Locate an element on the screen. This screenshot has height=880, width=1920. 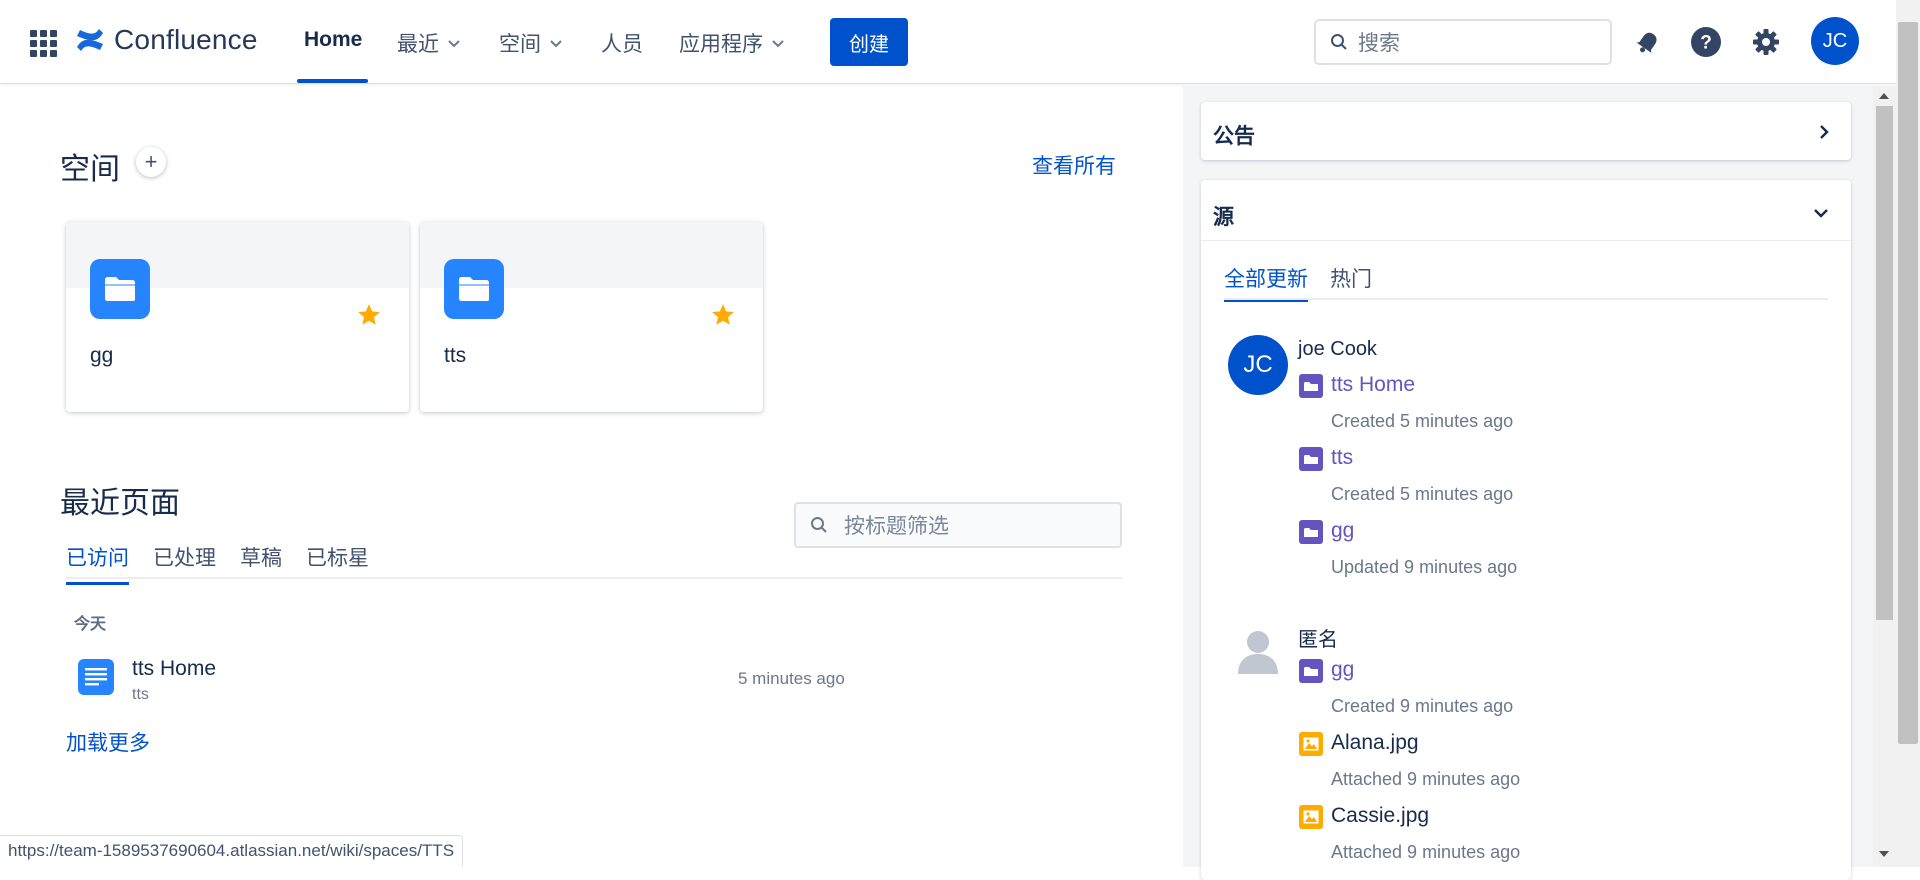
recent-page-title: tts Home is located at coordinates (174, 669).